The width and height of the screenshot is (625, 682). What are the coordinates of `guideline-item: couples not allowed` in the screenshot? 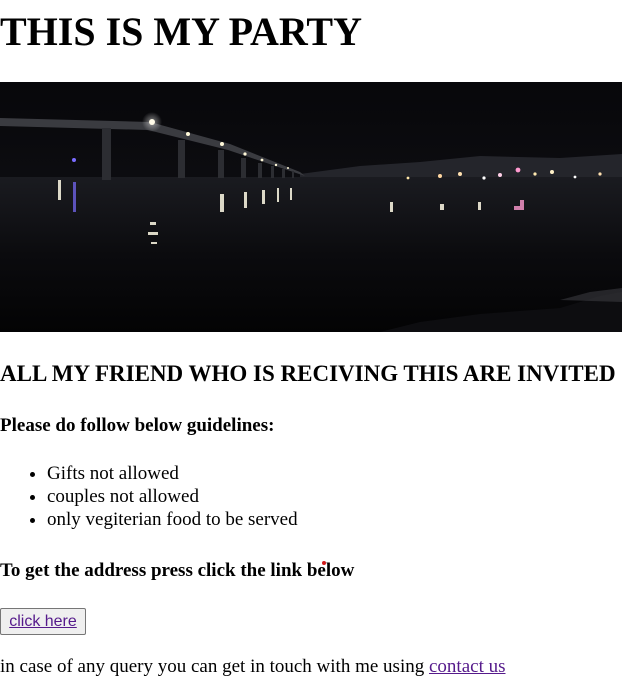 It's located at (172, 496).